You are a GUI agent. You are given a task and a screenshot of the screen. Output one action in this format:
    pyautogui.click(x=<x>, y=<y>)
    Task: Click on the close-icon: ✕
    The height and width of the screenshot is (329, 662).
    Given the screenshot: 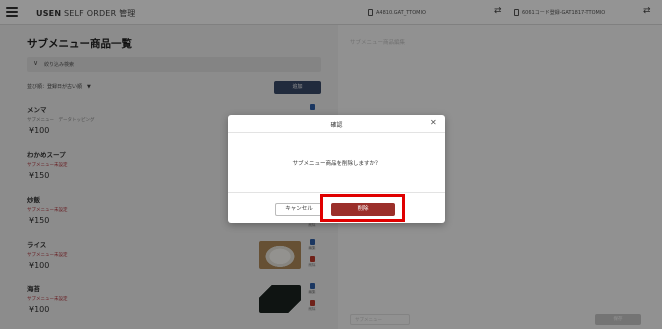 What is the action you would take?
    pyautogui.click(x=433, y=122)
    